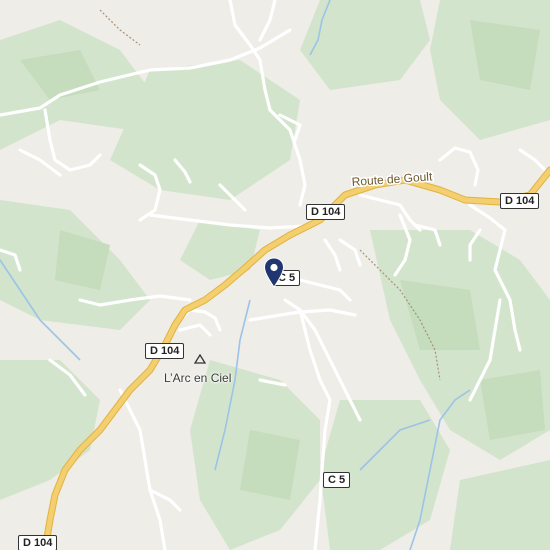 Image resolution: width=550 pixels, height=550 pixels. I want to click on location-pin-icon, so click(274, 273).